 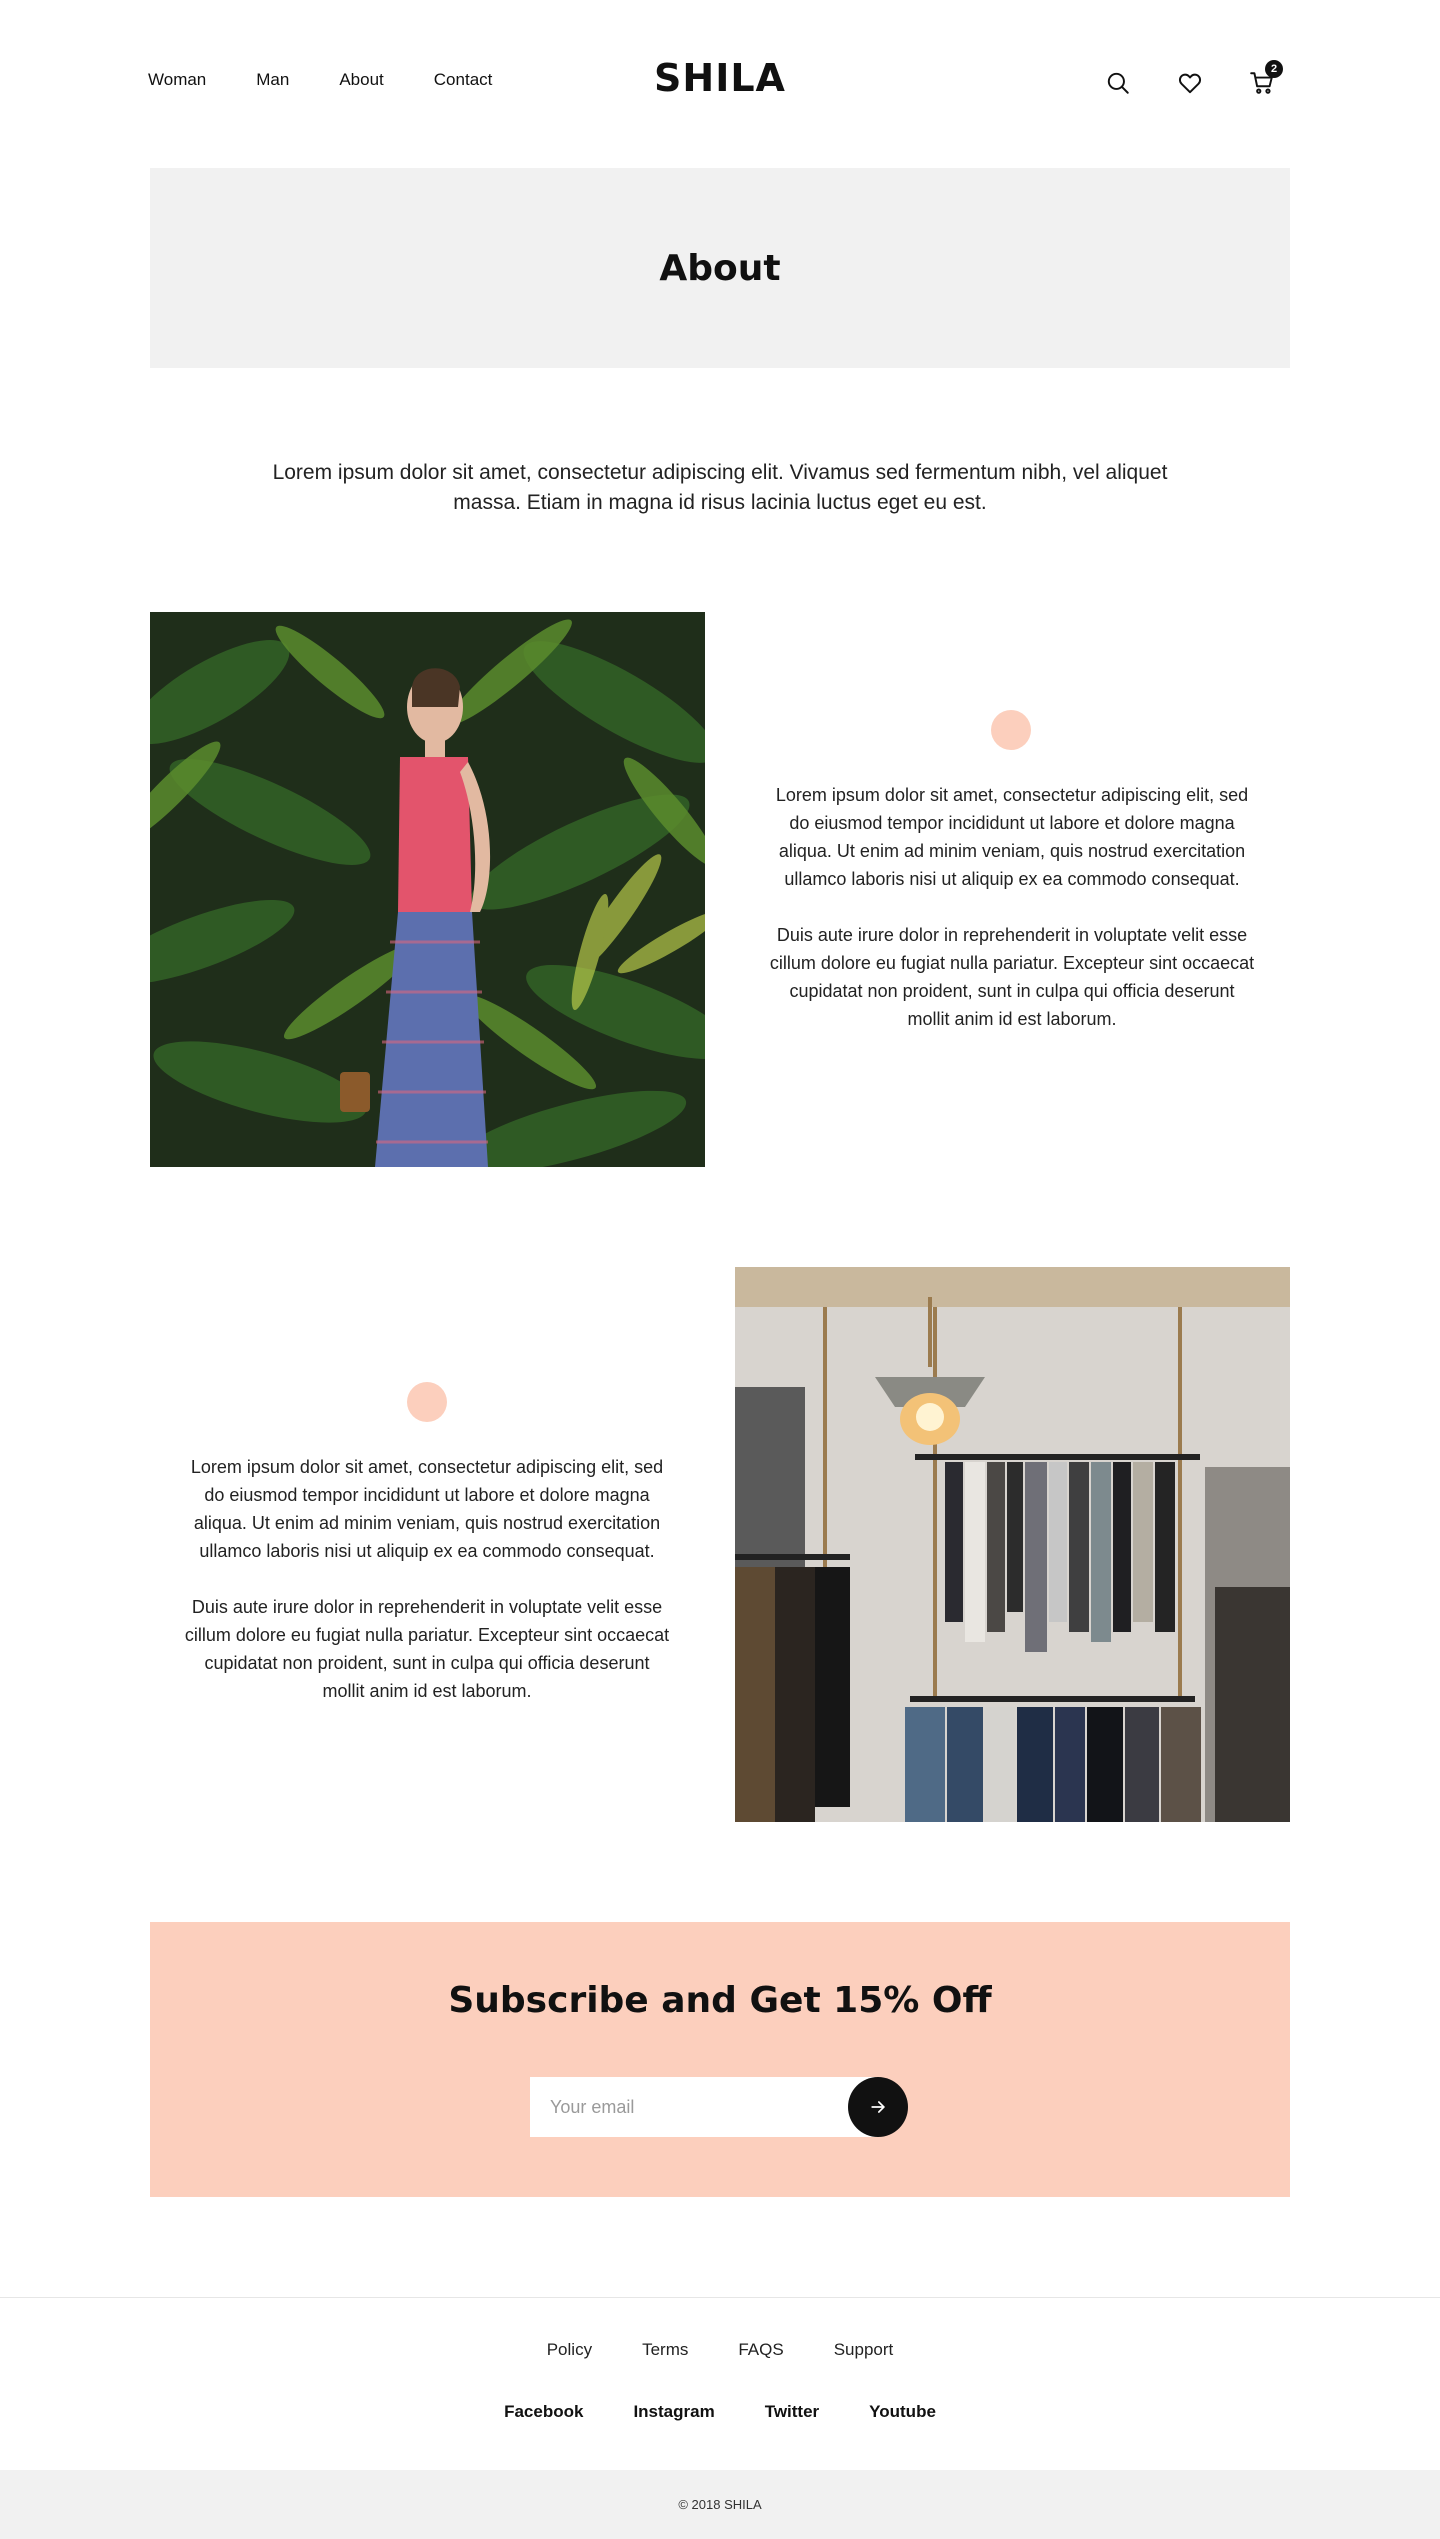 What do you see at coordinates (705, 2107) in the screenshot?
I see `email-input` at bounding box center [705, 2107].